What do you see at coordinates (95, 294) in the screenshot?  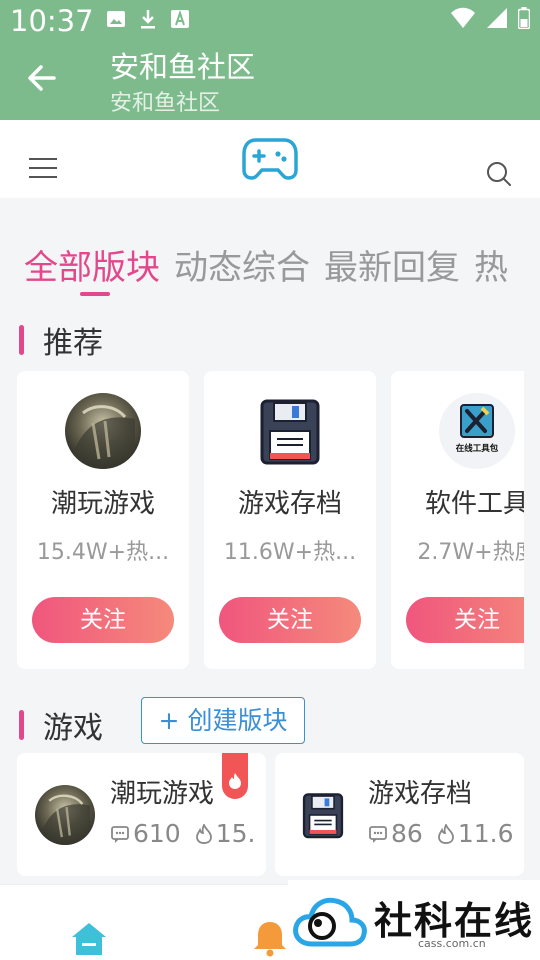 I see `active-tab-indicator` at bounding box center [95, 294].